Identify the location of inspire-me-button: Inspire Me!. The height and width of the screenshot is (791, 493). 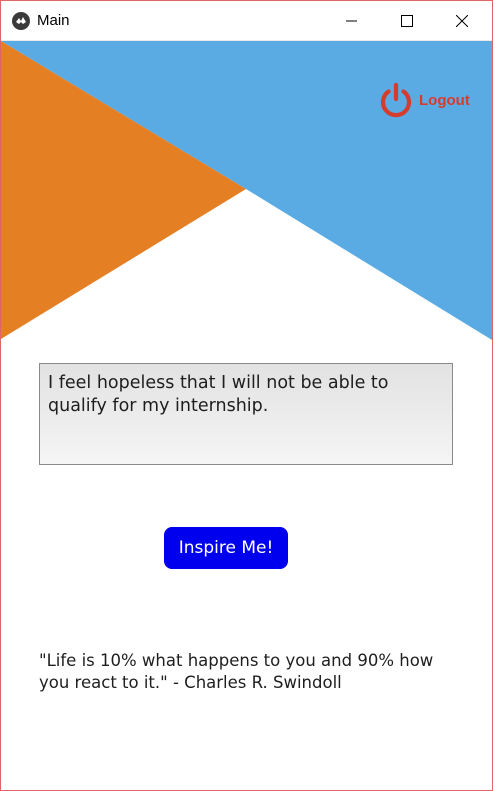
(226, 548).